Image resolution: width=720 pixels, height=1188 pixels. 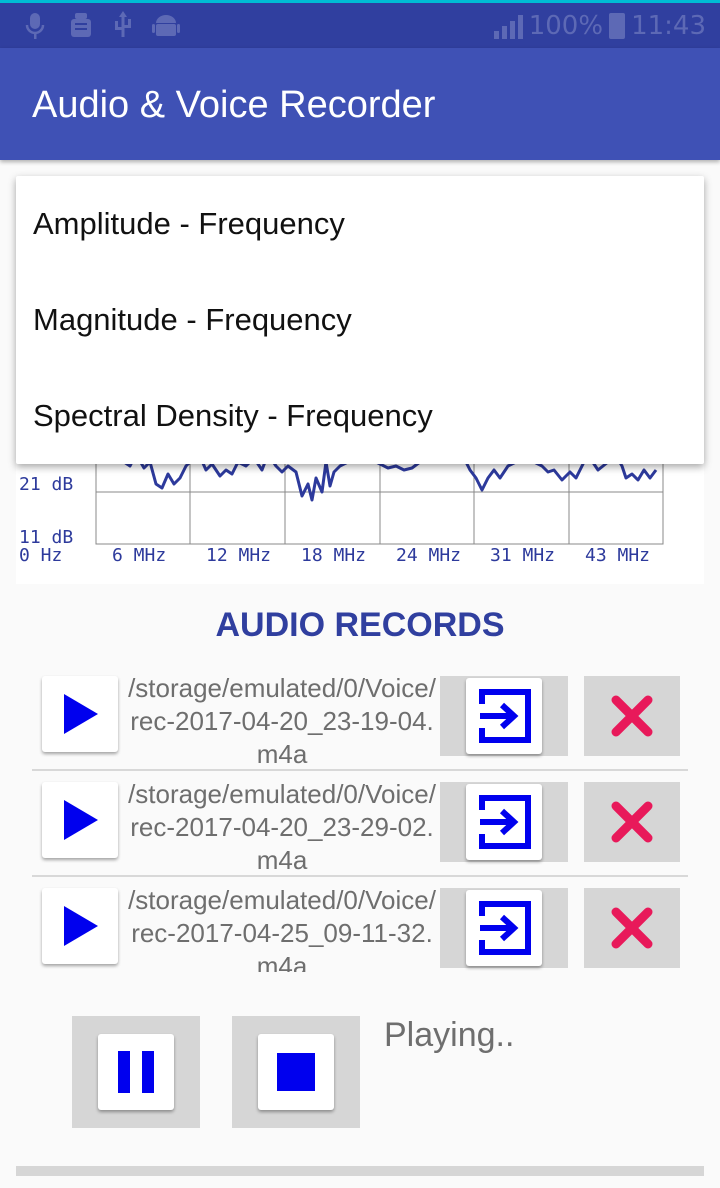 What do you see at coordinates (360, 224) in the screenshot?
I see `menu-item-amplitude-frequency: Amplitude - Frequency` at bounding box center [360, 224].